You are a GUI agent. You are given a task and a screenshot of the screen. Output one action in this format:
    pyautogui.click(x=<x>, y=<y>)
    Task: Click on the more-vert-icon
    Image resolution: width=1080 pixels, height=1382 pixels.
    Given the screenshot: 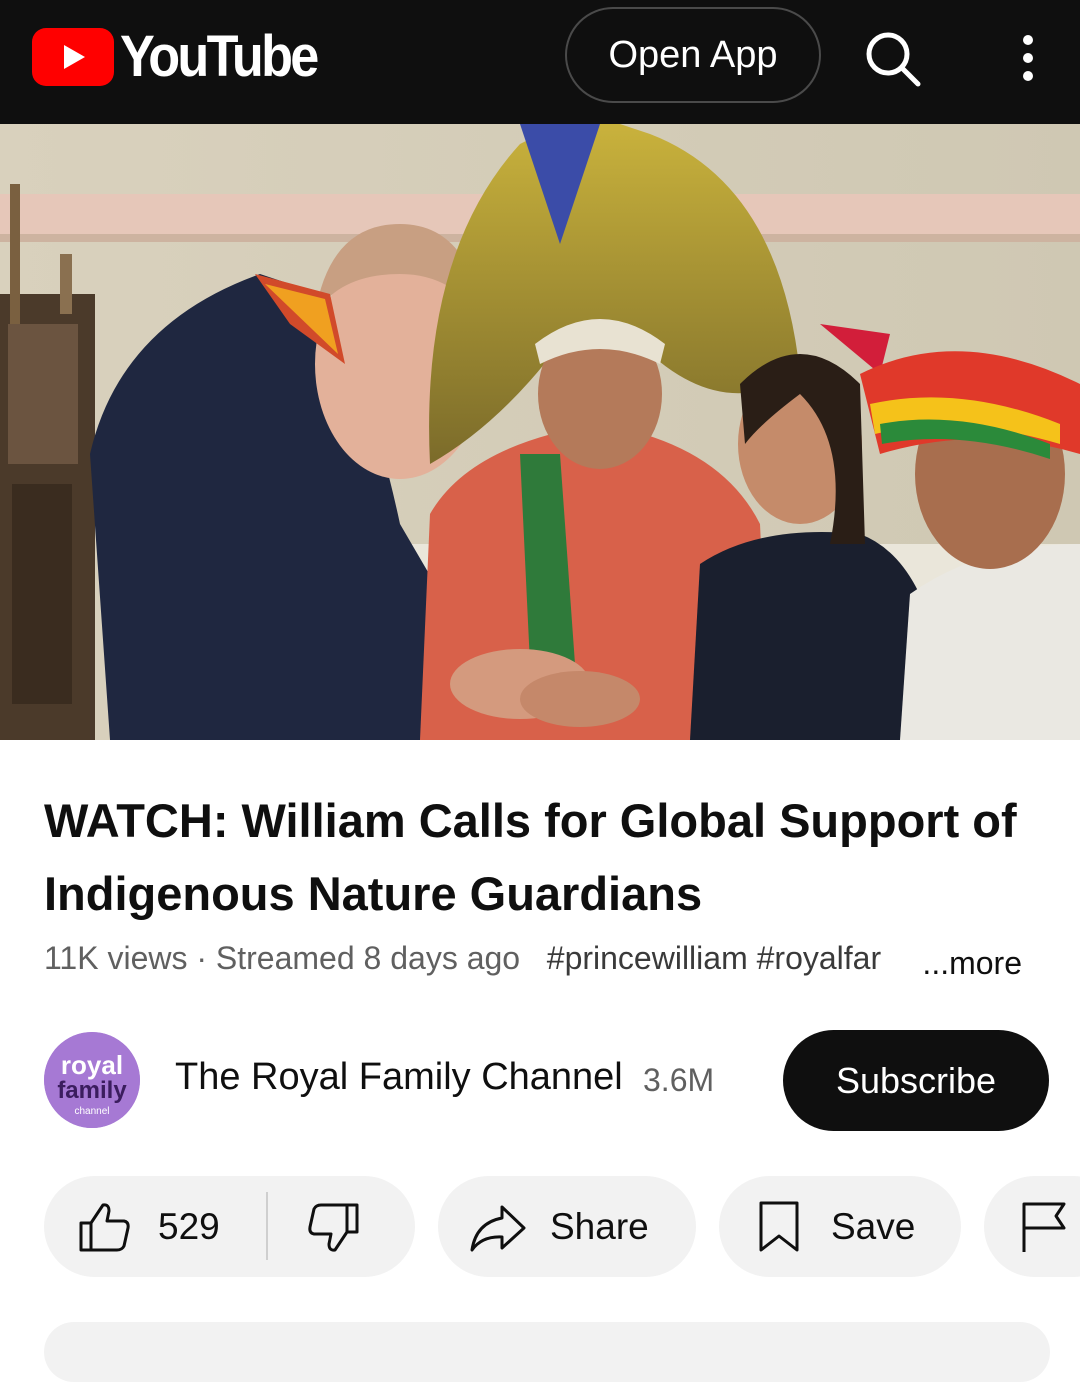 What is the action you would take?
    pyautogui.click(x=1028, y=58)
    